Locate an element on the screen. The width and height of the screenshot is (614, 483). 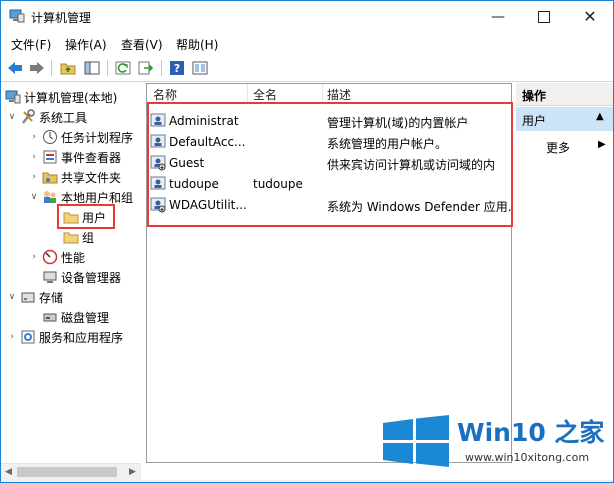
properties-icon is located at coordinates (200, 68).